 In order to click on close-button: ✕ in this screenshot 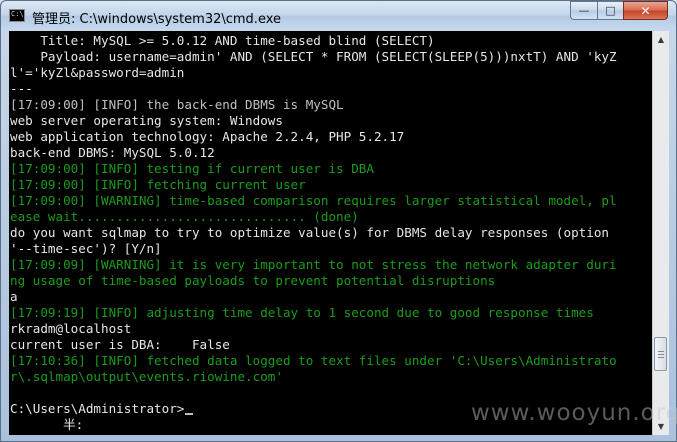, I will do `click(645, 10)`.